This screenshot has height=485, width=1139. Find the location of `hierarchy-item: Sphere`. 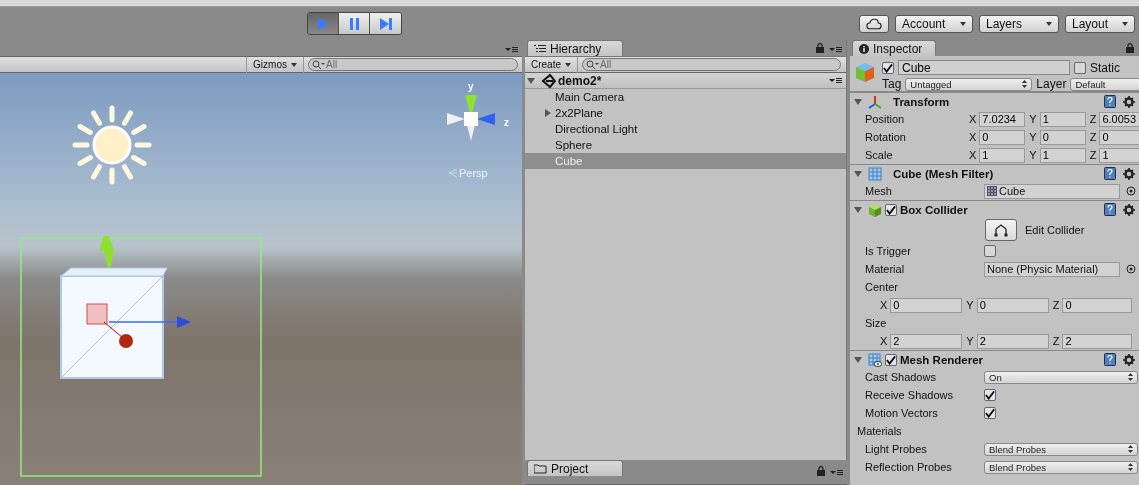

hierarchy-item: Sphere is located at coordinates (685, 145).